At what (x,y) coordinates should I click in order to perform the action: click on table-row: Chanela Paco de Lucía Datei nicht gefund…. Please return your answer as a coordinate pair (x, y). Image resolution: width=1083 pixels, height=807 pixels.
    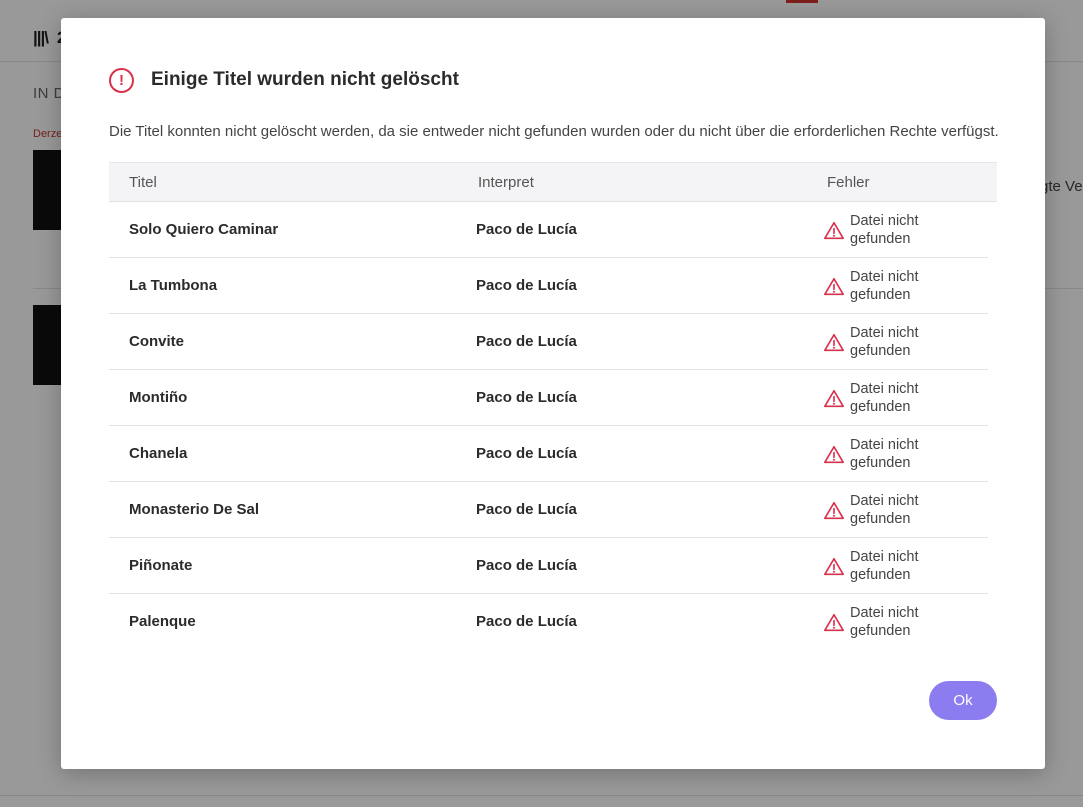
    Looking at the image, I should click on (548, 454).